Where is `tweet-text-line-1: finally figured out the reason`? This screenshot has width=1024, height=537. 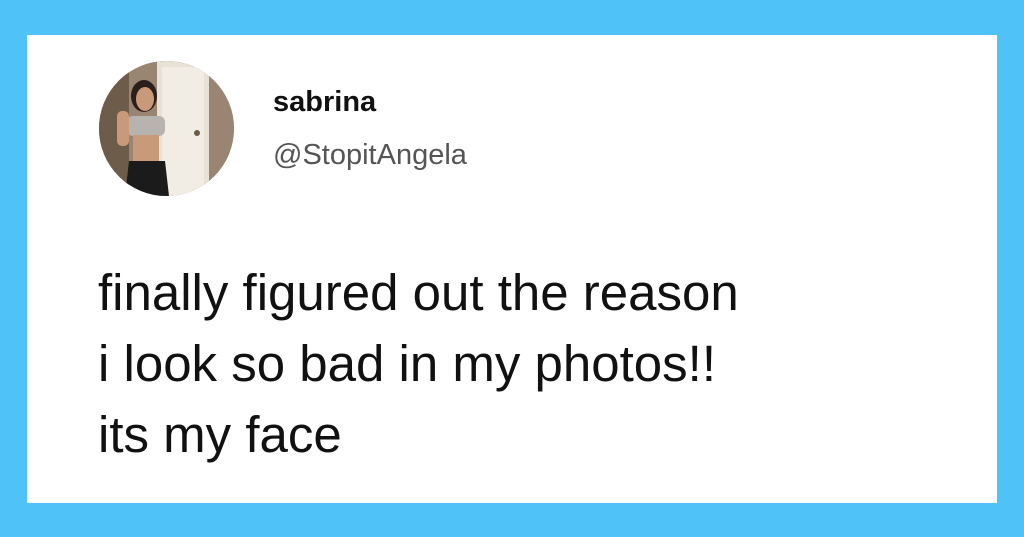
tweet-text-line-1: finally figured out the reason is located at coordinates (418, 292).